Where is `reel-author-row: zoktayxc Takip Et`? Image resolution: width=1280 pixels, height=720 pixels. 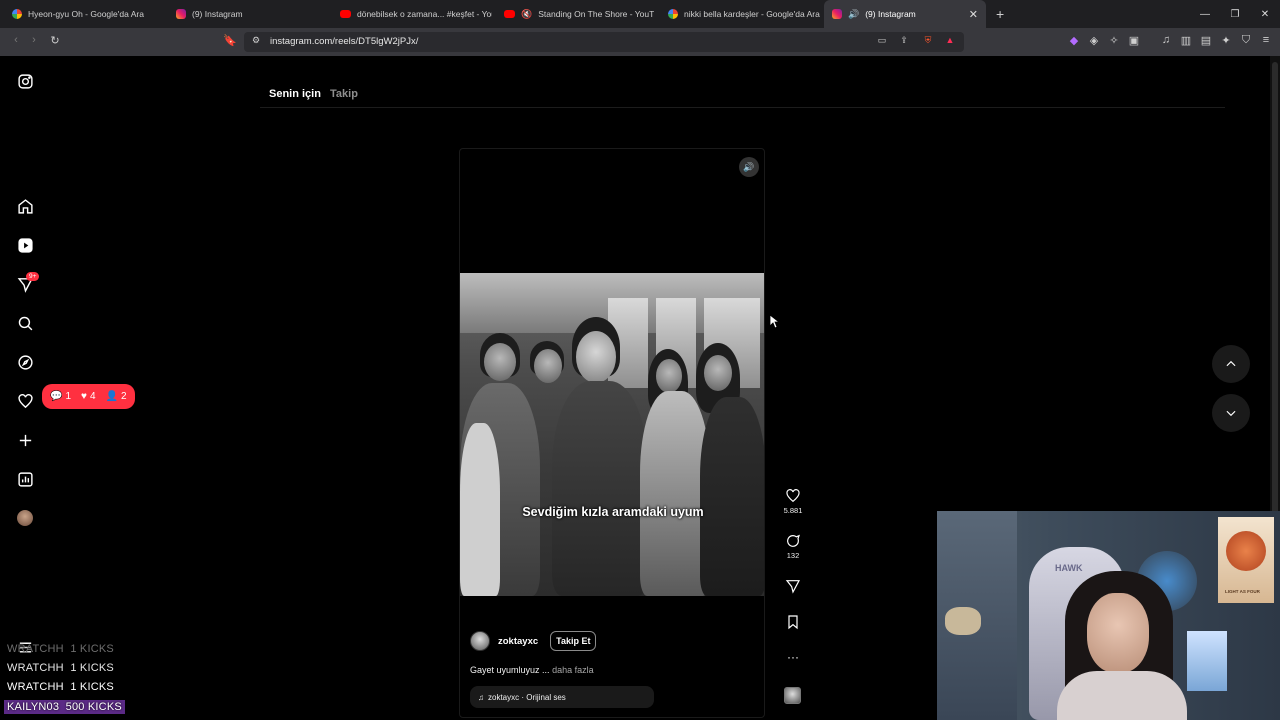 reel-author-row: zoktayxc Takip Et is located at coordinates (533, 641).